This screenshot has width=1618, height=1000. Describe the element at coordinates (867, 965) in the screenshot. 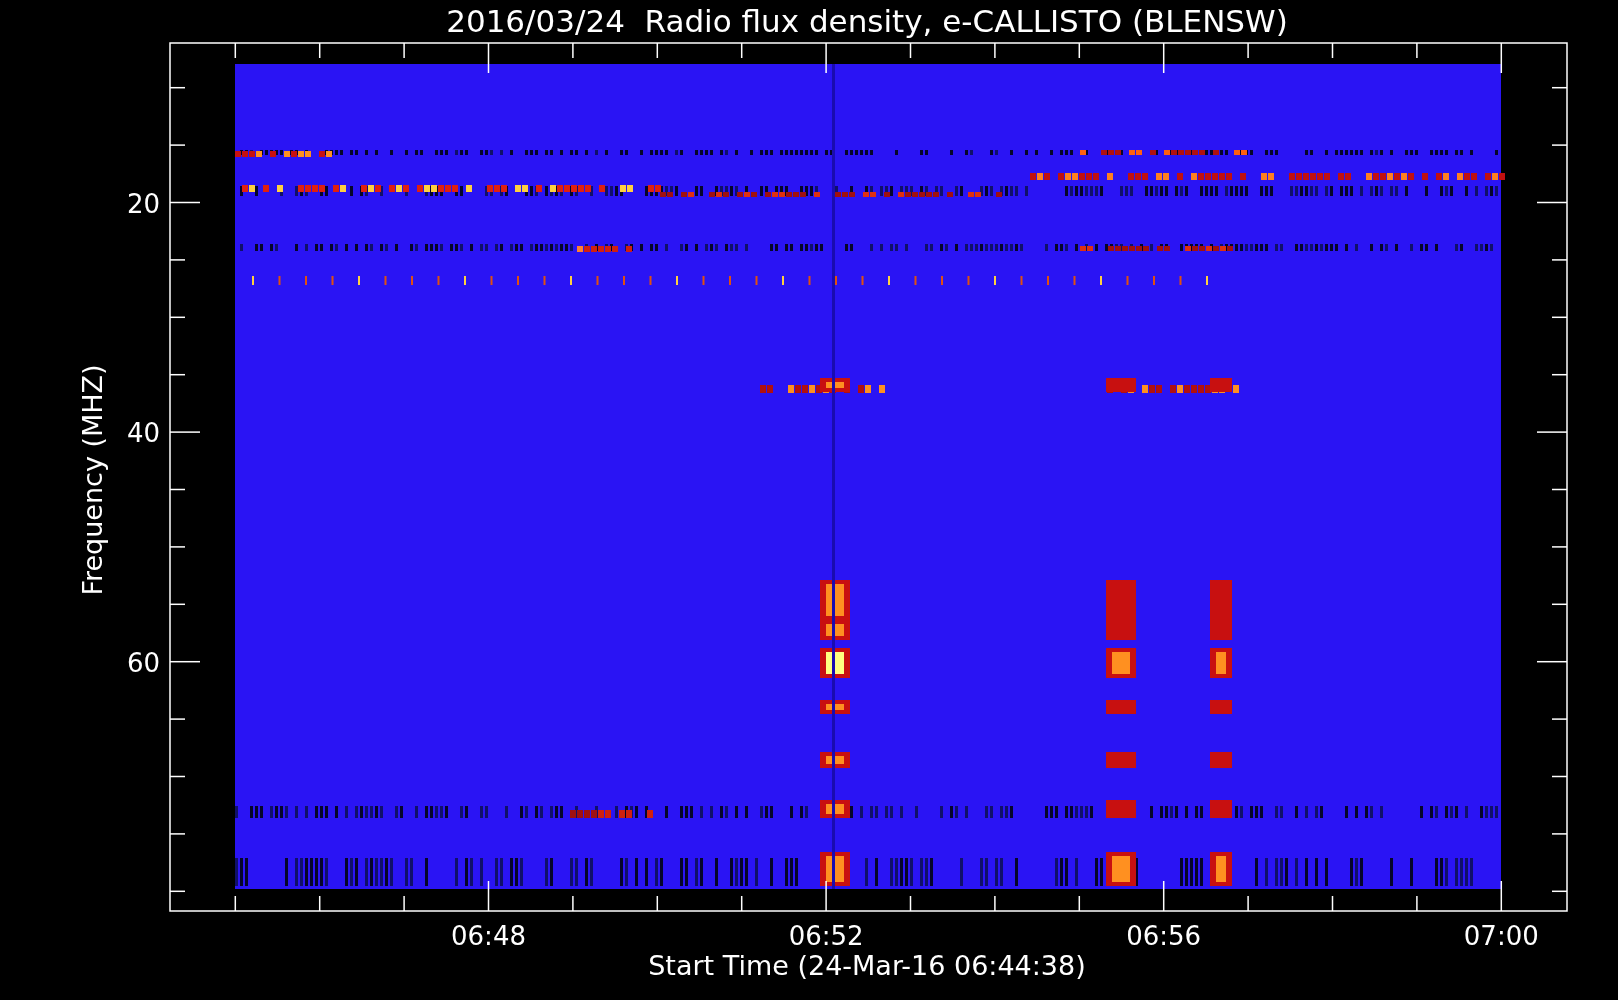

I see `x-axis-label: Start Time (24-Mar-16 06:44:38)` at that location.